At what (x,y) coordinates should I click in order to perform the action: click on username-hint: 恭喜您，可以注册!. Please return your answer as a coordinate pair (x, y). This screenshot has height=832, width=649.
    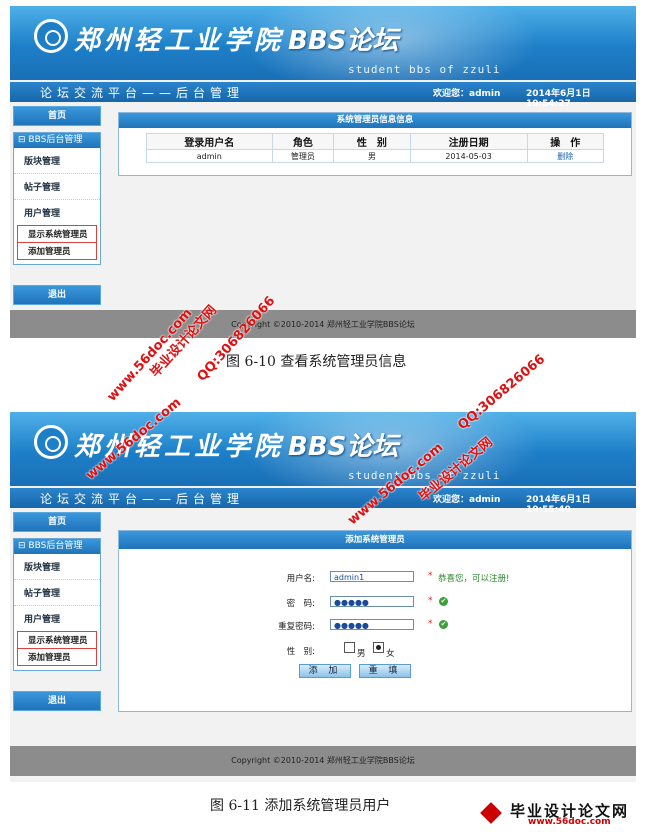
    Looking at the image, I should click on (474, 579).